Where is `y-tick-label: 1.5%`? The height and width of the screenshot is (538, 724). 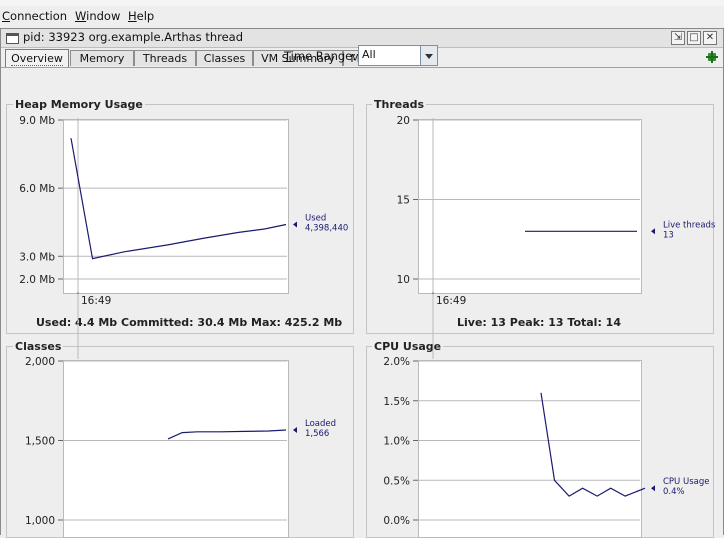 y-tick-label: 1.5% is located at coordinates (396, 402).